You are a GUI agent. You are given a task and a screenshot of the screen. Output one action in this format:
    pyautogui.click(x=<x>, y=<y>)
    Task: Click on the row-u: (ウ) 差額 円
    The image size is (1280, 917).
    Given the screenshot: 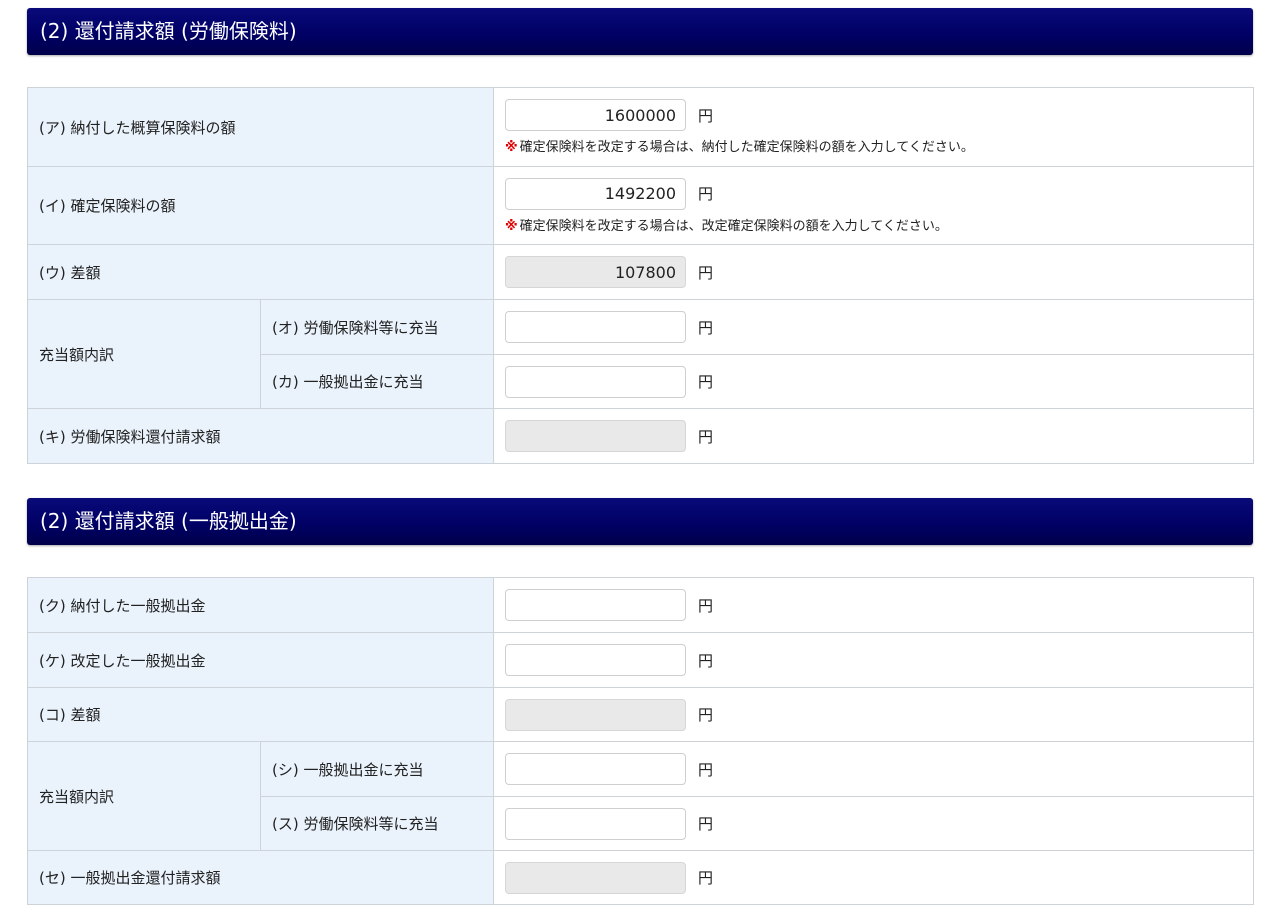 What is the action you would take?
    pyautogui.click(x=640, y=272)
    